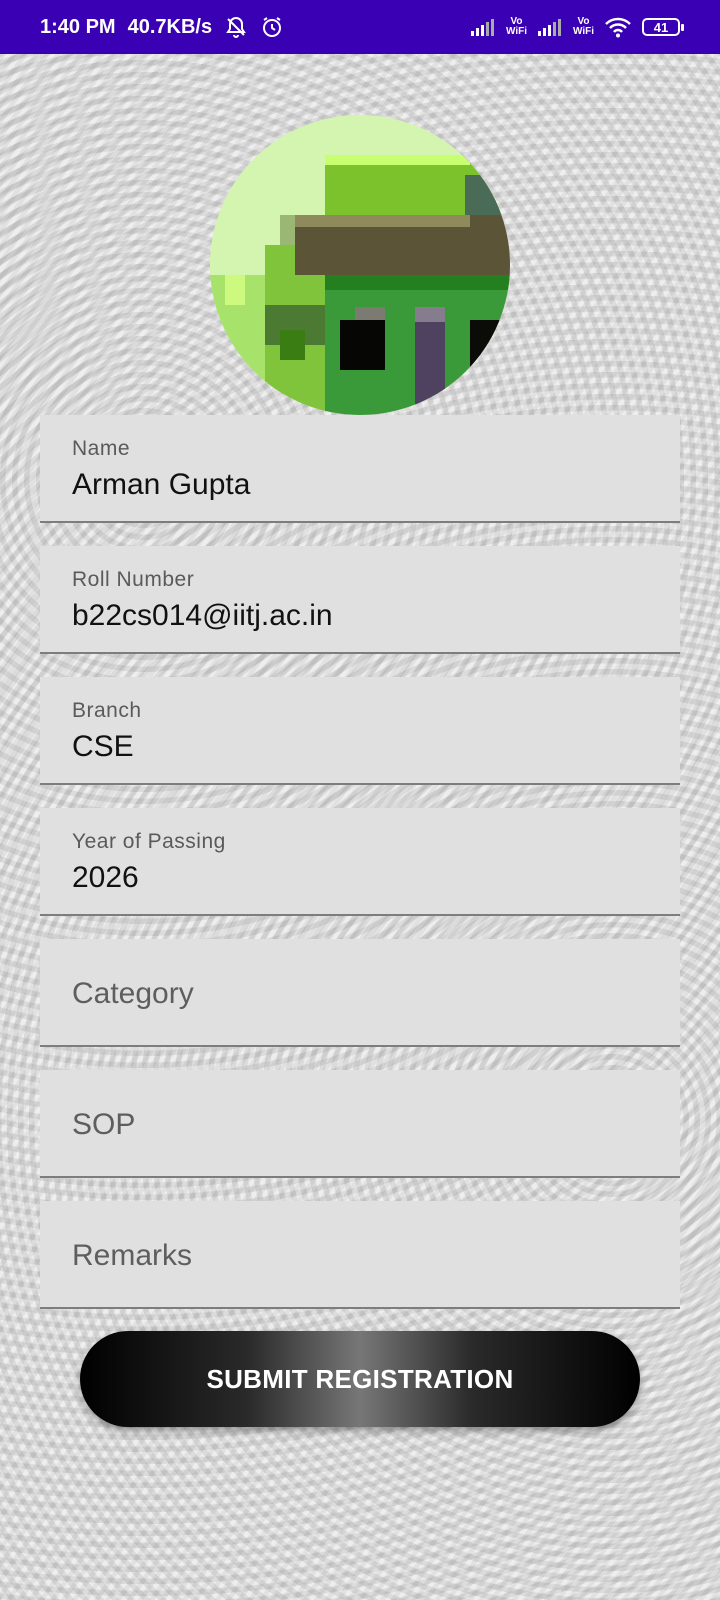 This screenshot has width=720, height=1600. I want to click on sop-placeholder: SOP, so click(104, 1124).